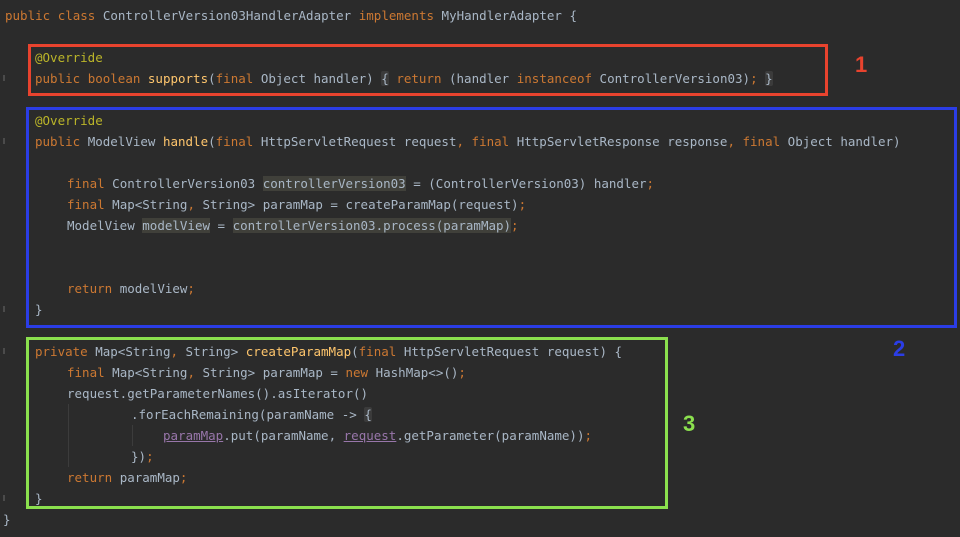 This screenshot has width=960, height=537. Describe the element at coordinates (501, 15) in the screenshot. I see `interface-name: MyHandlerAdapter` at that location.